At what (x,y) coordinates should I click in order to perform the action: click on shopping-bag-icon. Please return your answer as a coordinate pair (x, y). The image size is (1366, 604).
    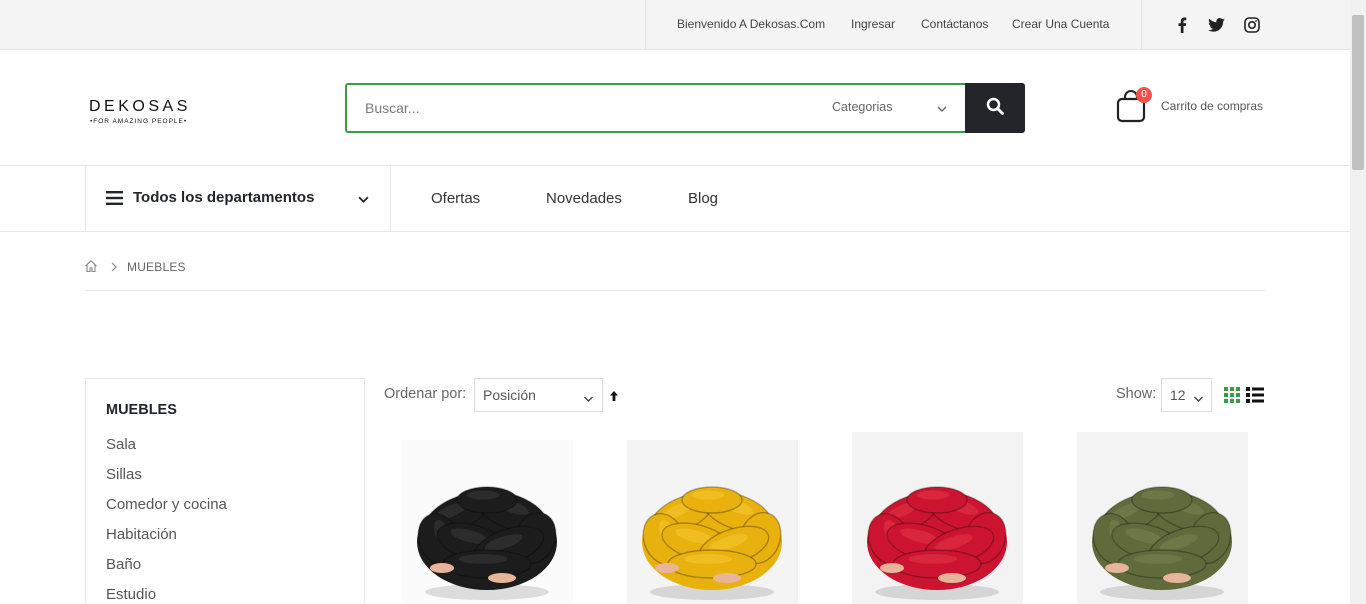
    Looking at the image, I should click on (1131, 109).